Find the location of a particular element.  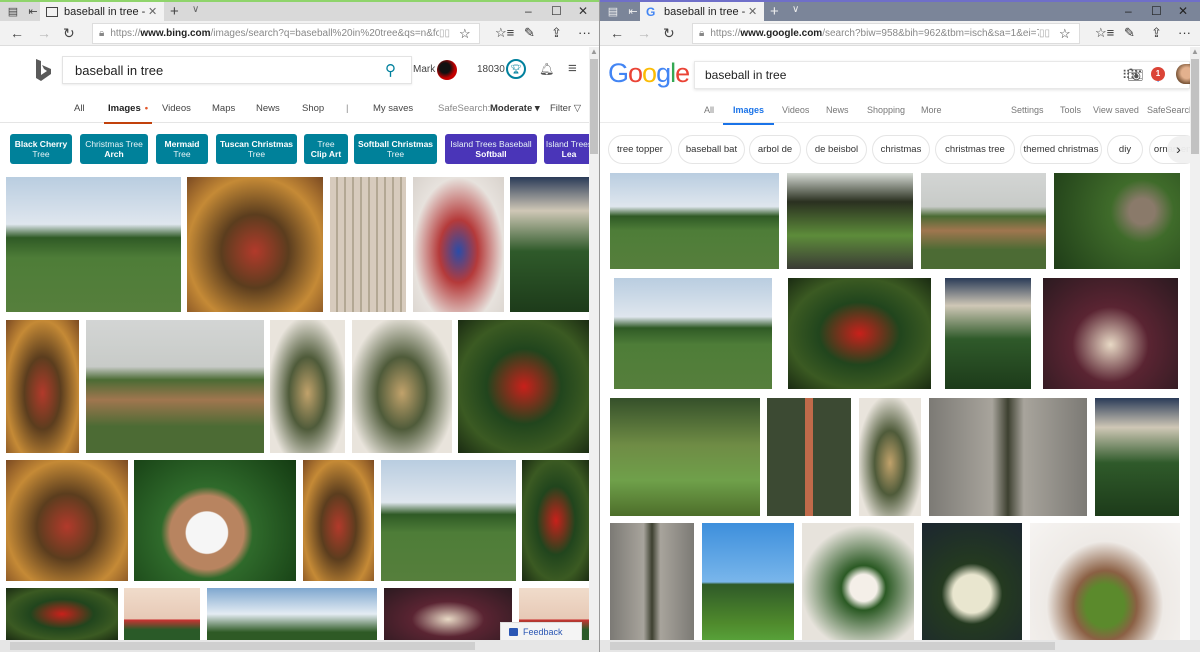

nav-shopping: Shopping is located at coordinates (886, 110).